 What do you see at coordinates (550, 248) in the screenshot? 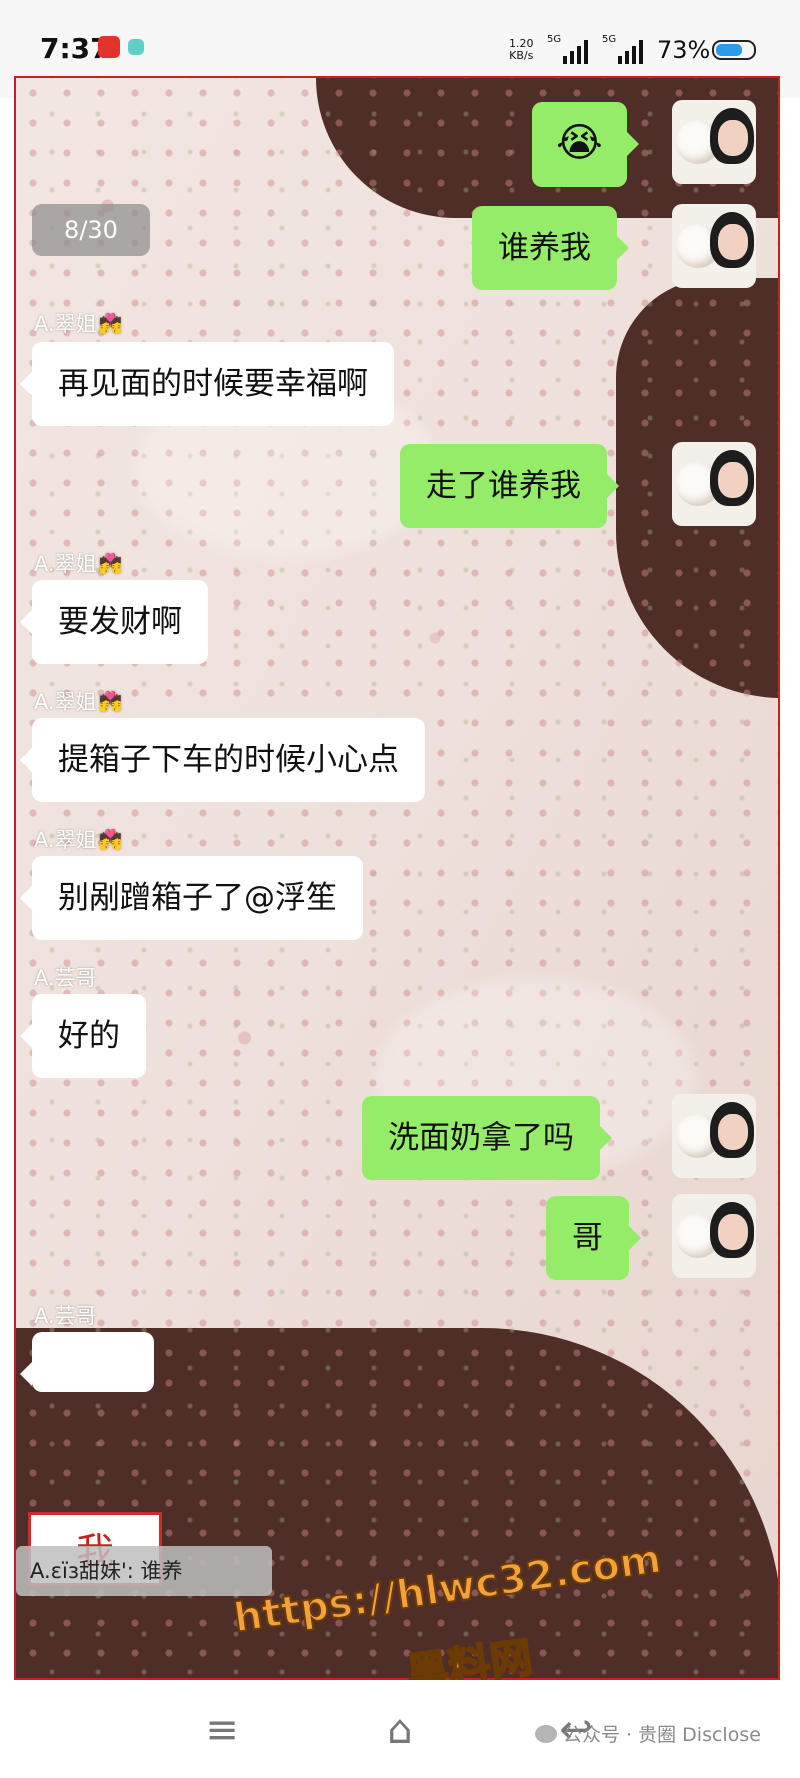
I see `message-bubble: 谁养我` at bounding box center [550, 248].